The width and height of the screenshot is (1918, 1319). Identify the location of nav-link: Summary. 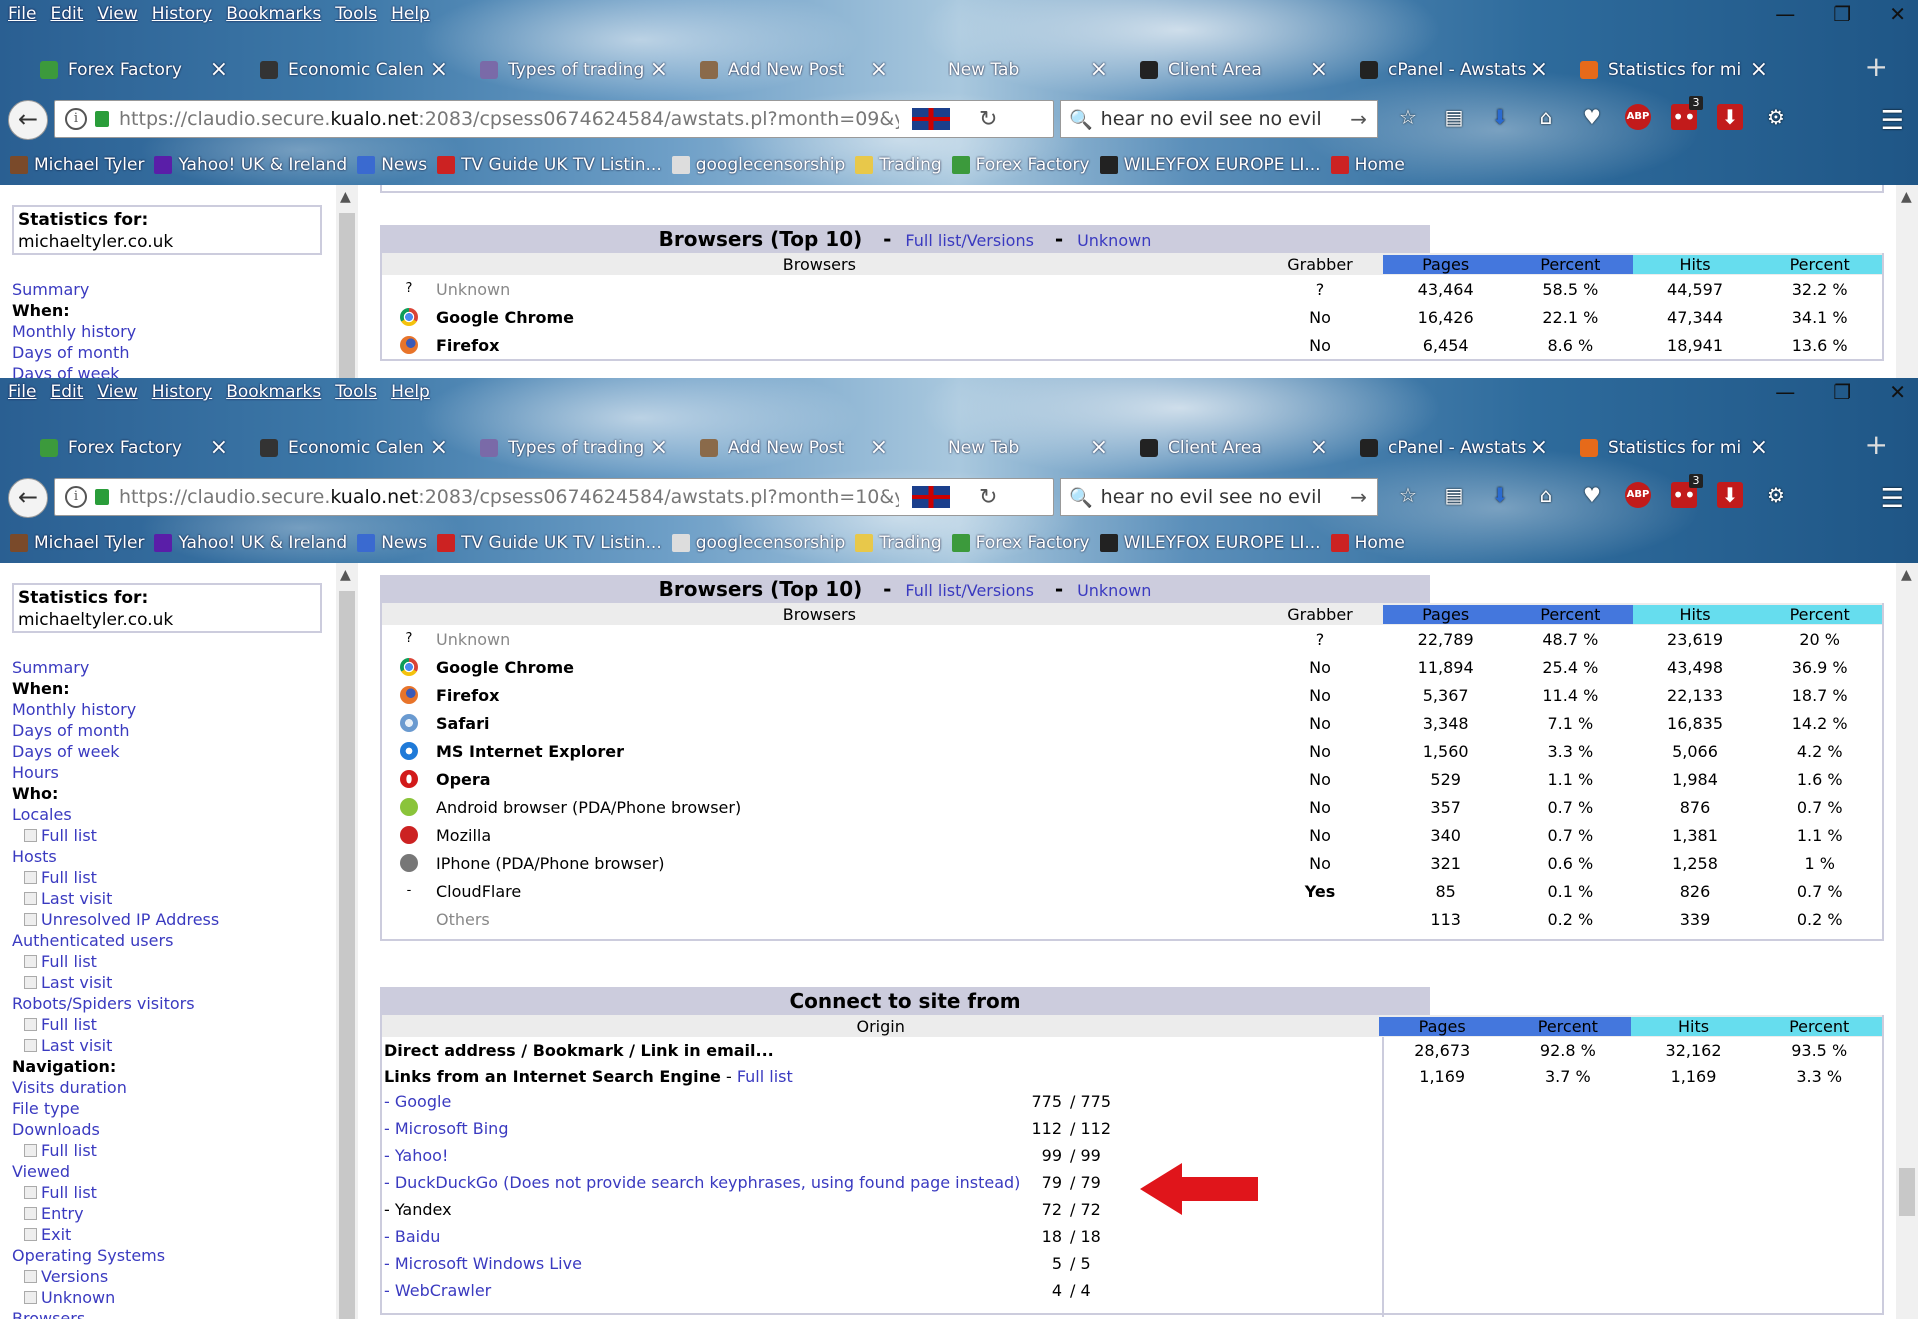
(174, 667).